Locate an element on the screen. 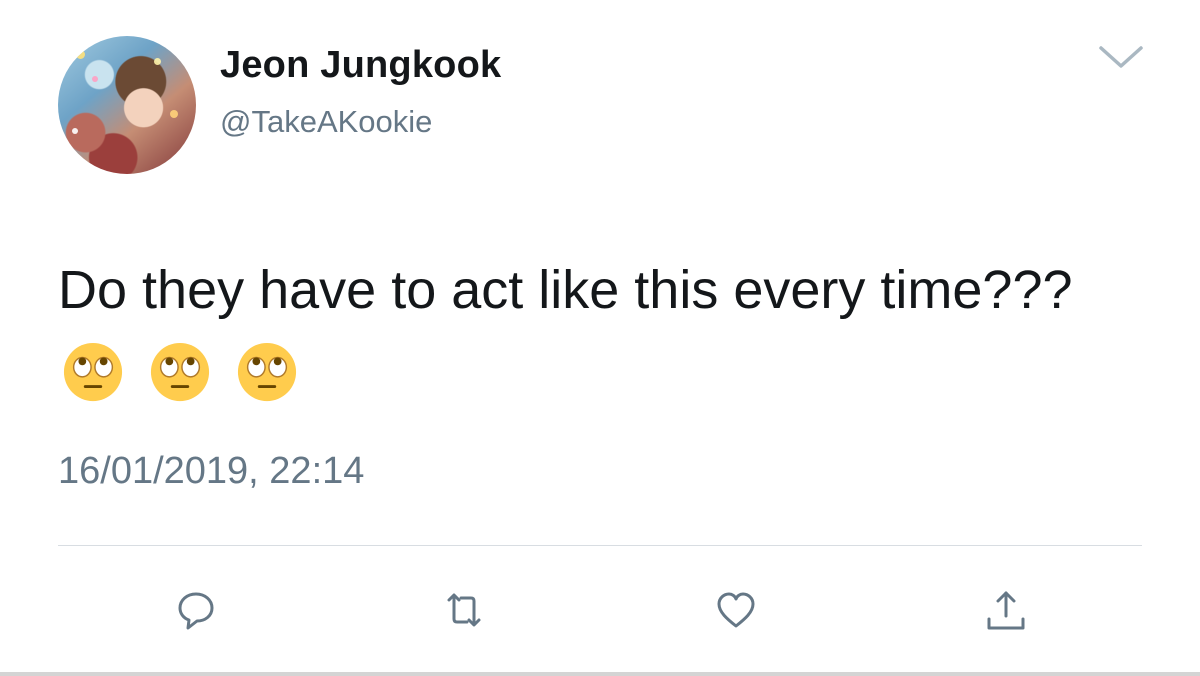 The height and width of the screenshot is (676, 1200). speech-bubble-icon is located at coordinates (196, 611).